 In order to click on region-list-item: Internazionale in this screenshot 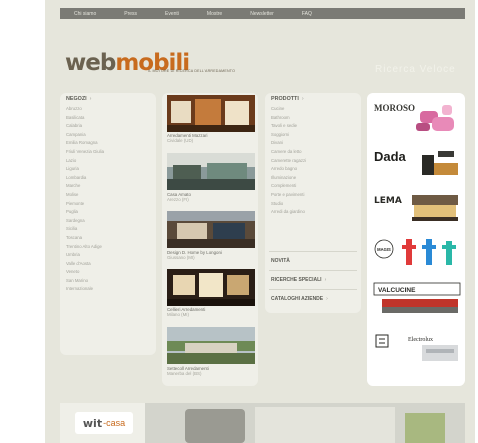, I will do `click(85, 289)`.